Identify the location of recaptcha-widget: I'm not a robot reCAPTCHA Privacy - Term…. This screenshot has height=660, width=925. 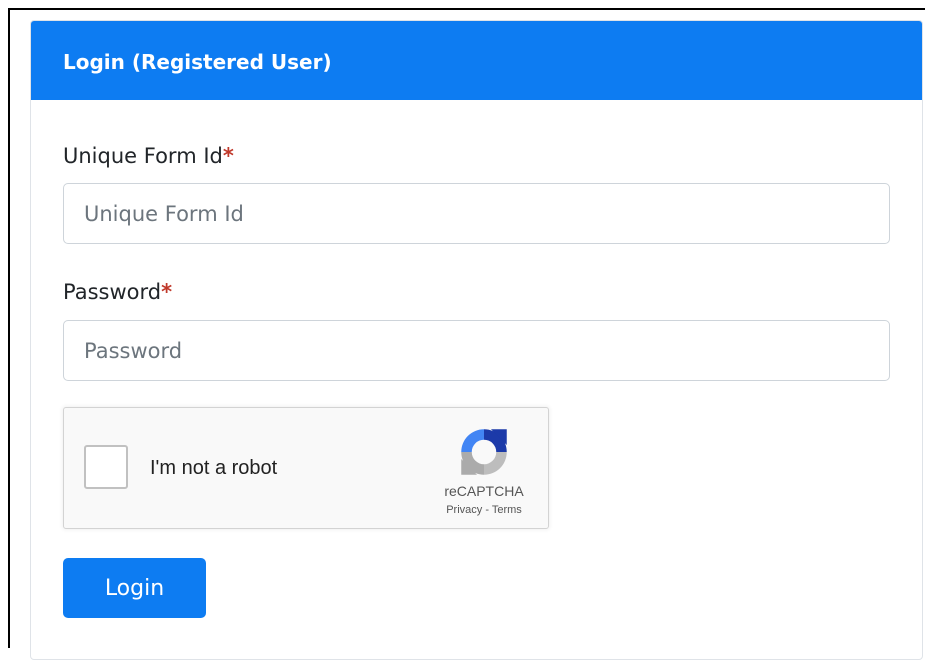
(306, 468).